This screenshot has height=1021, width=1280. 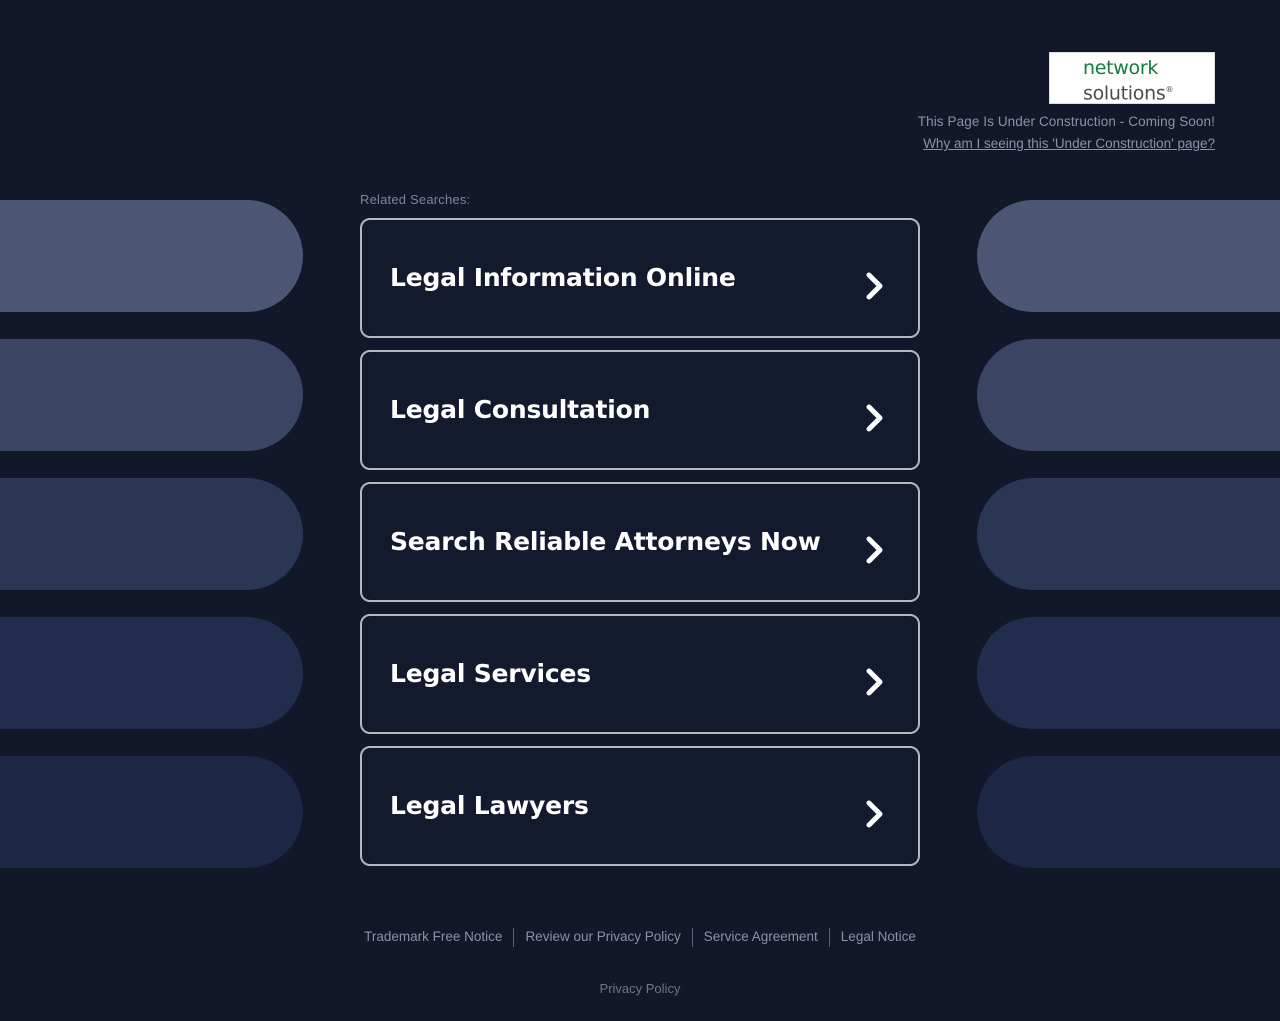 I want to click on related-search-card: Legal Information Online, so click(x=640, y=278).